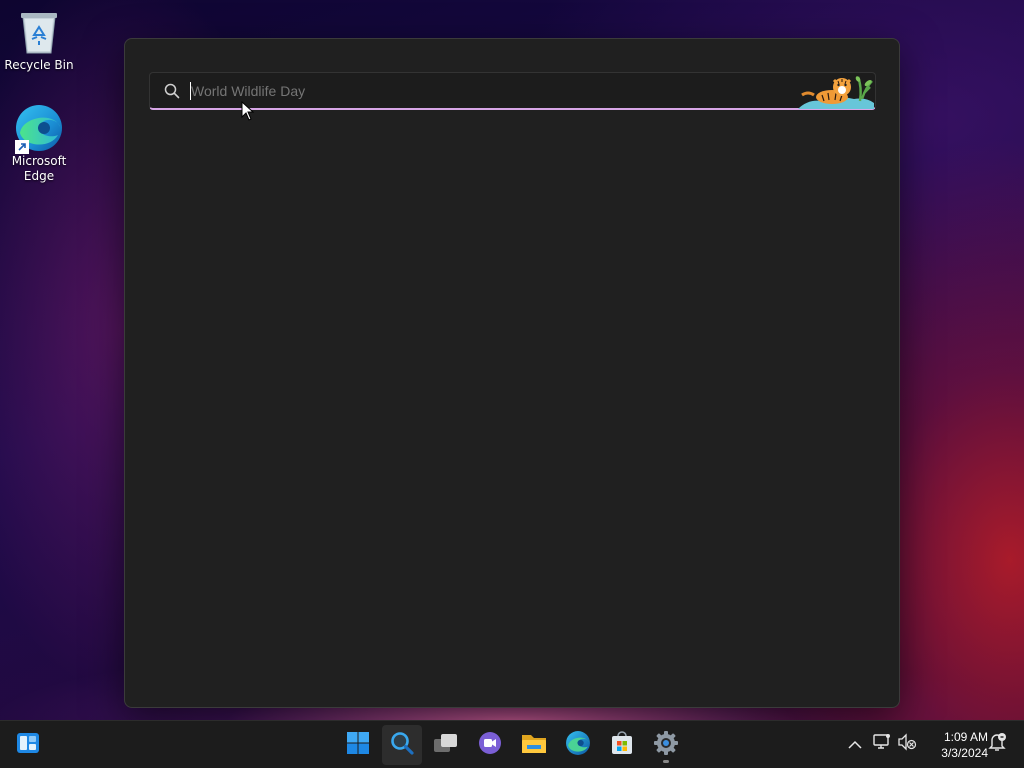 The height and width of the screenshot is (768, 1024). I want to click on taskbar-store-button, so click(622, 745).